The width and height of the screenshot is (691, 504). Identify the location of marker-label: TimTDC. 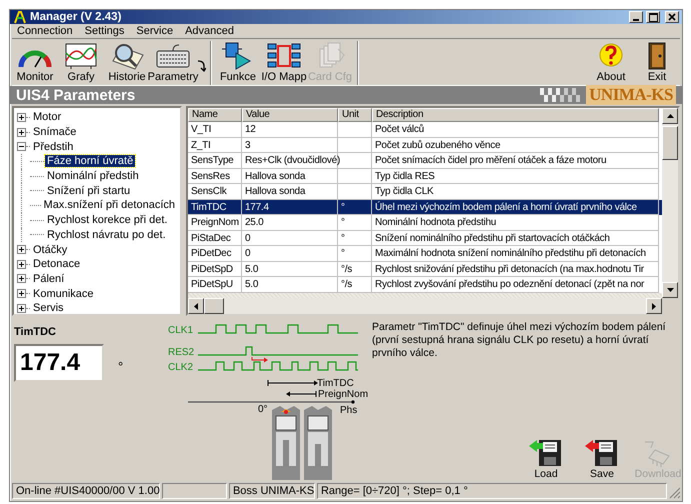
(335, 383).